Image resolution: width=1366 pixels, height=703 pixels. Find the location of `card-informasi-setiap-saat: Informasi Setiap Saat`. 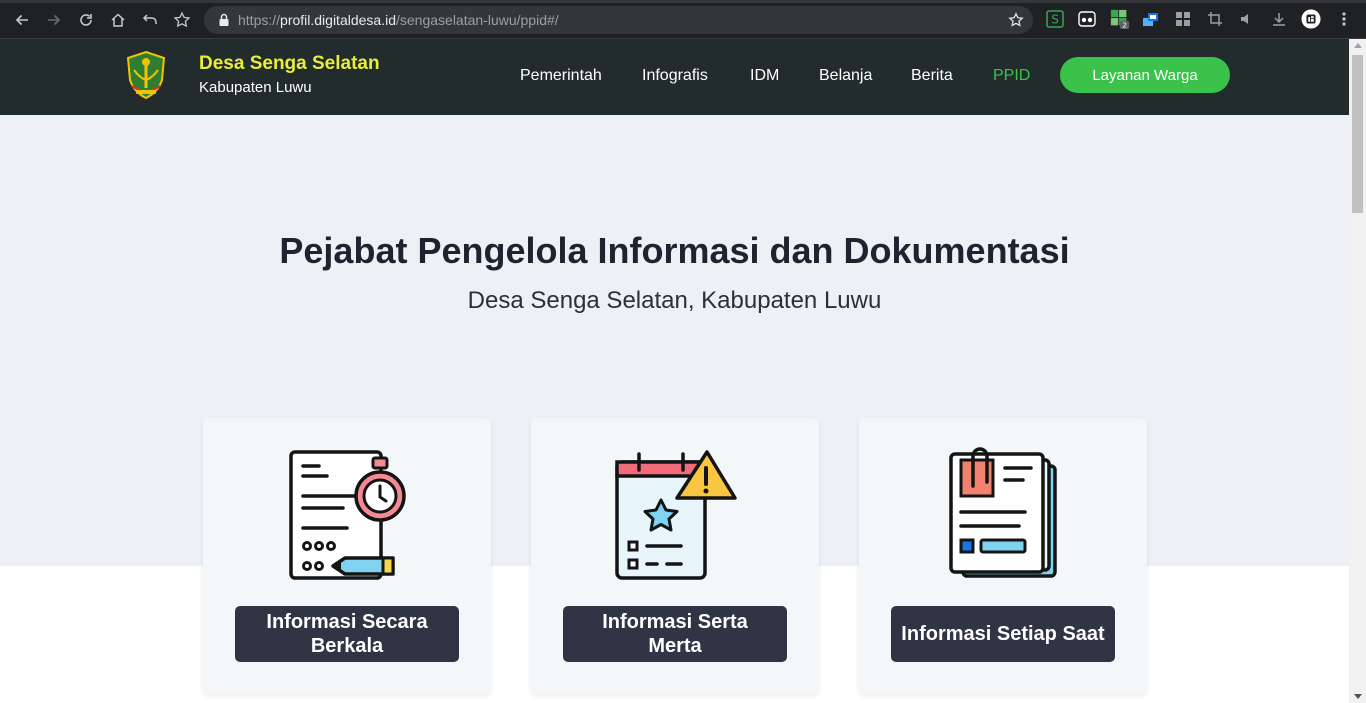

card-informasi-setiap-saat: Informasi Setiap Saat is located at coordinates (1003, 556).